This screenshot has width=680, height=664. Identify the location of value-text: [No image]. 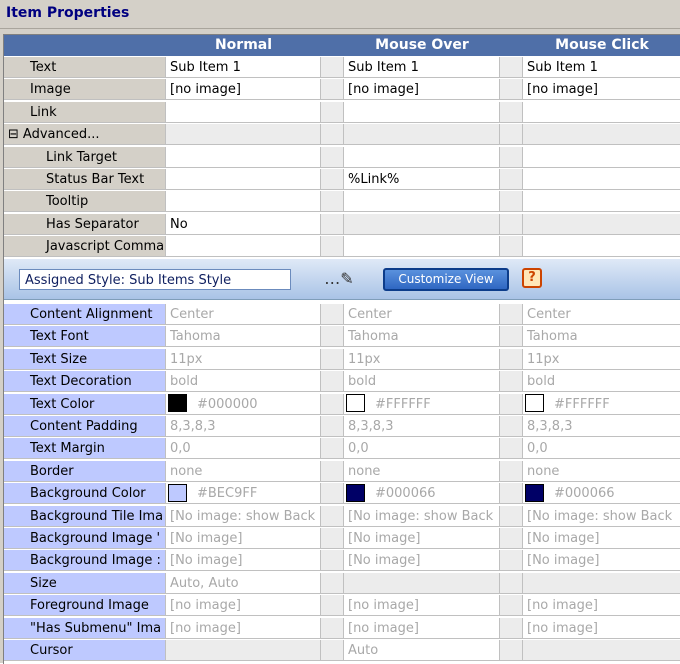
(563, 538).